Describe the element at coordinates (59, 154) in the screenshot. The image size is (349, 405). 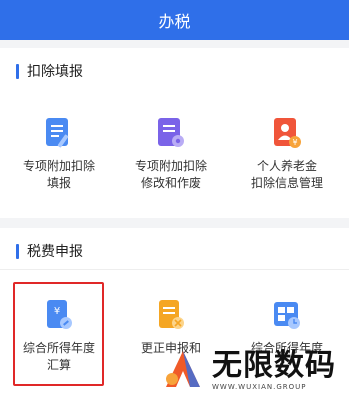
I see `special-deduction-fill-button: 专项附加扣除 填报` at that location.